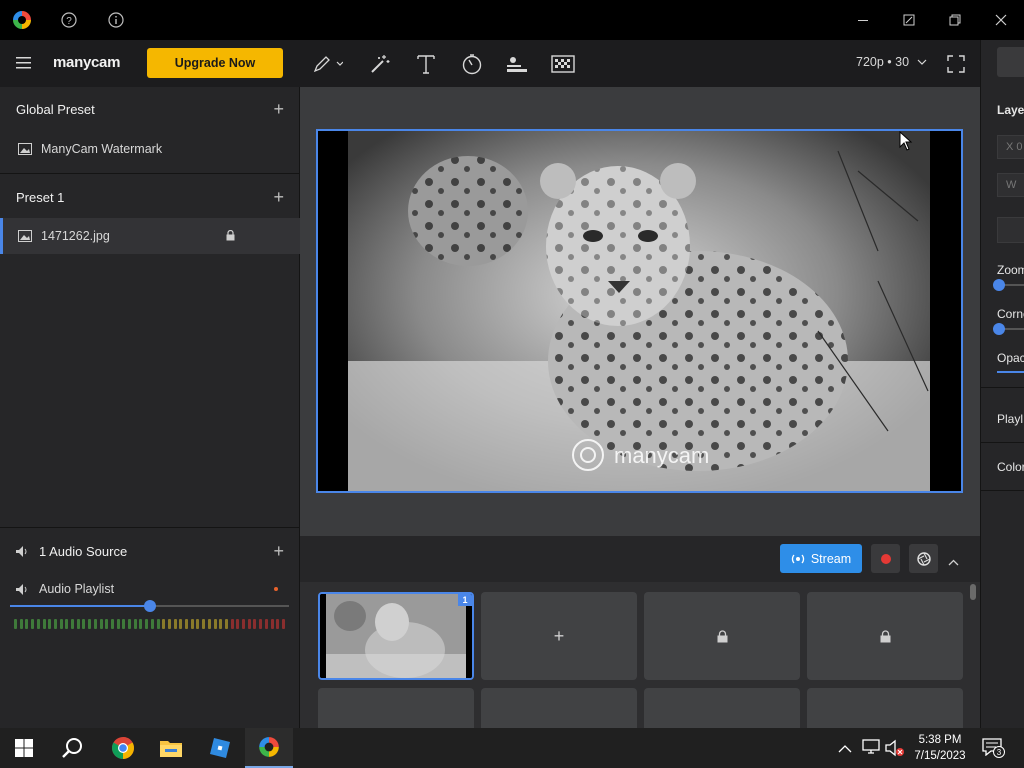 The height and width of the screenshot is (768, 1024). What do you see at coordinates (472, 64) in the screenshot?
I see `timer-tool-button` at bounding box center [472, 64].